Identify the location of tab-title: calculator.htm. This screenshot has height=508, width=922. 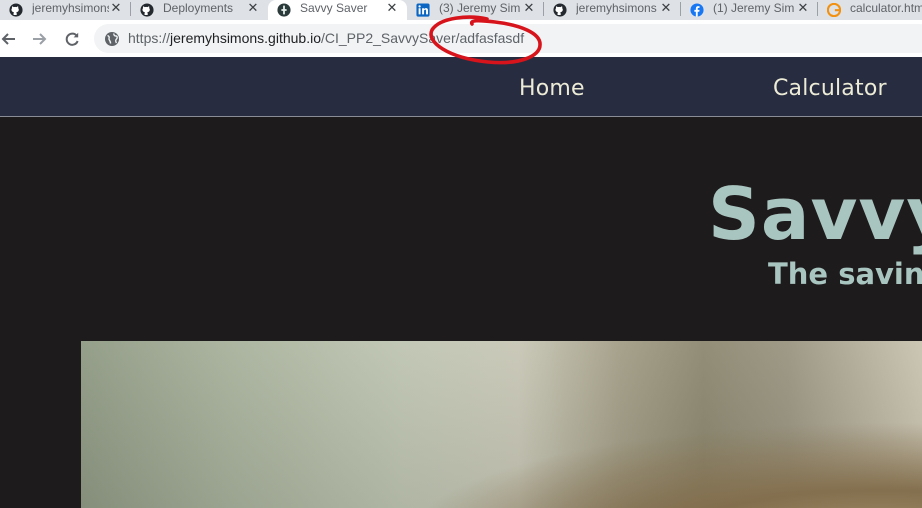
(886, 8).